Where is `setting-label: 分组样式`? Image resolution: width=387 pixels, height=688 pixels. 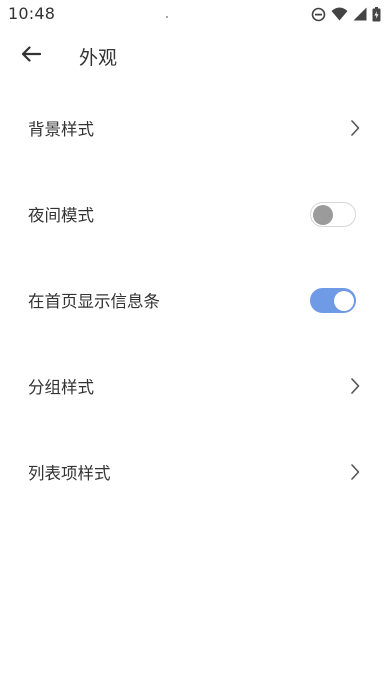 setting-label: 分组样式 is located at coordinates (61, 387).